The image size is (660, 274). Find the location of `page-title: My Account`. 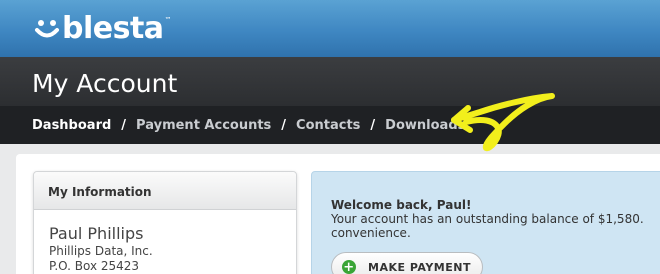

page-title: My Account is located at coordinates (105, 83).